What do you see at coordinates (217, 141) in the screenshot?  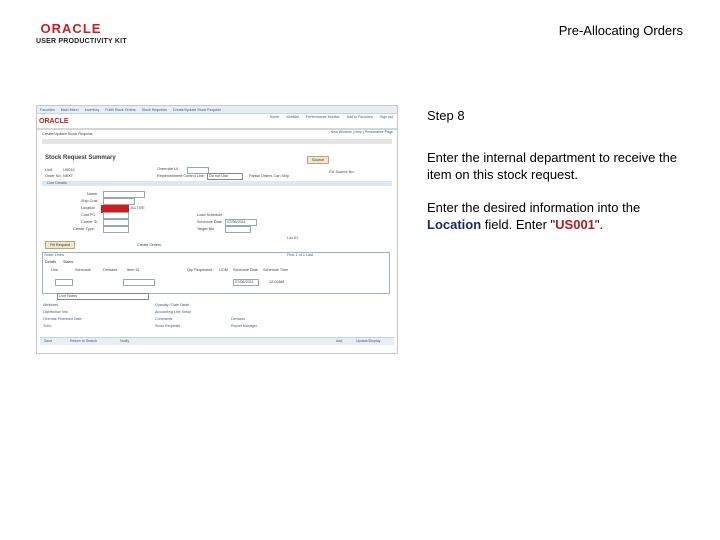 I see `section-divider` at bounding box center [217, 141].